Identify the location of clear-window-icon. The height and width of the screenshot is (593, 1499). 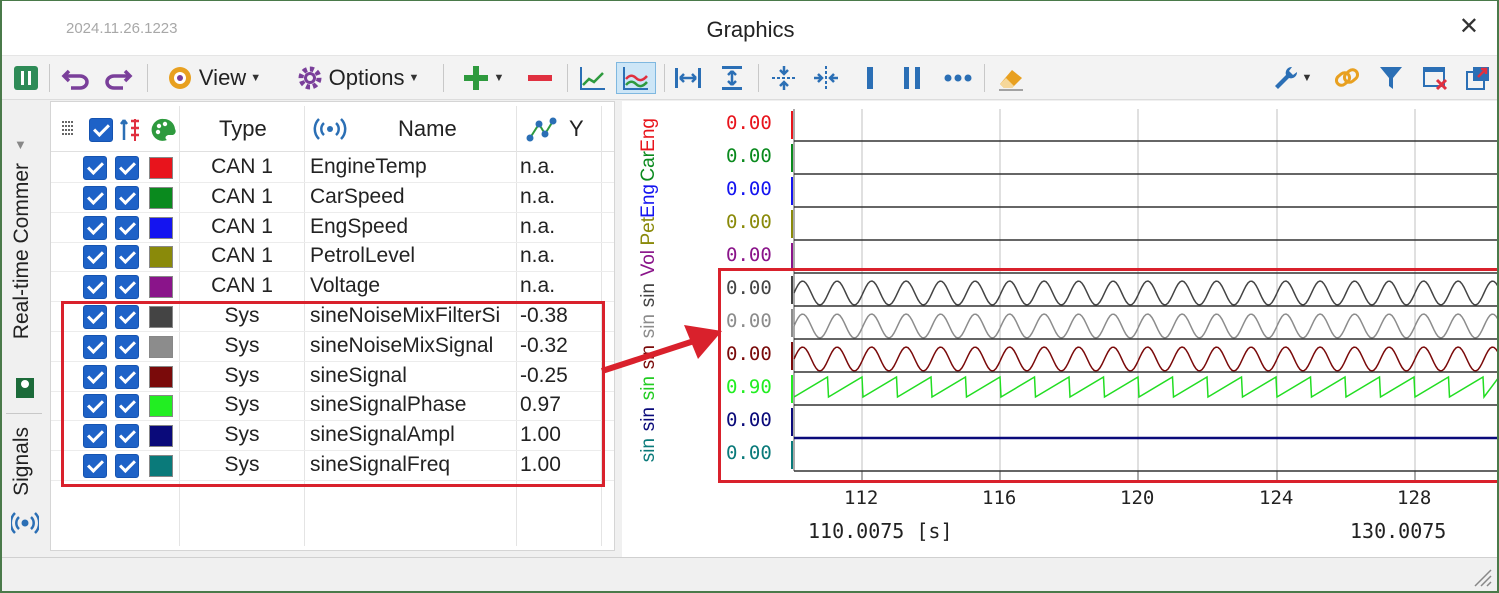
(1435, 79).